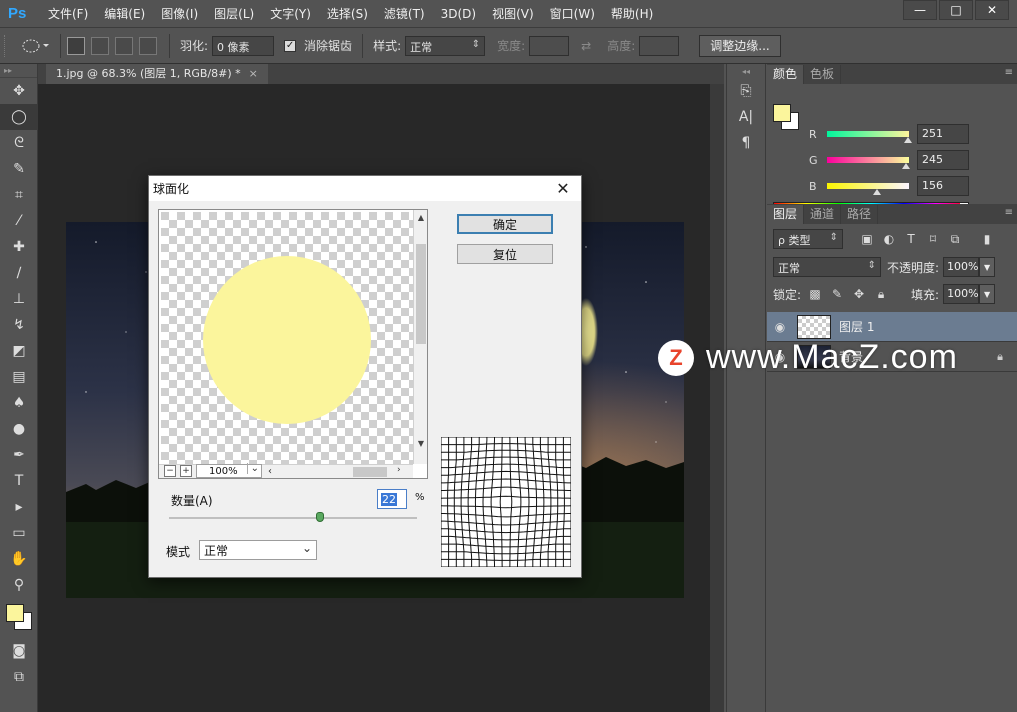 This screenshot has height=712, width=1017. Describe the element at coordinates (746, 71) in the screenshot. I see `collapsed-panels-grip: ◂◂` at that location.